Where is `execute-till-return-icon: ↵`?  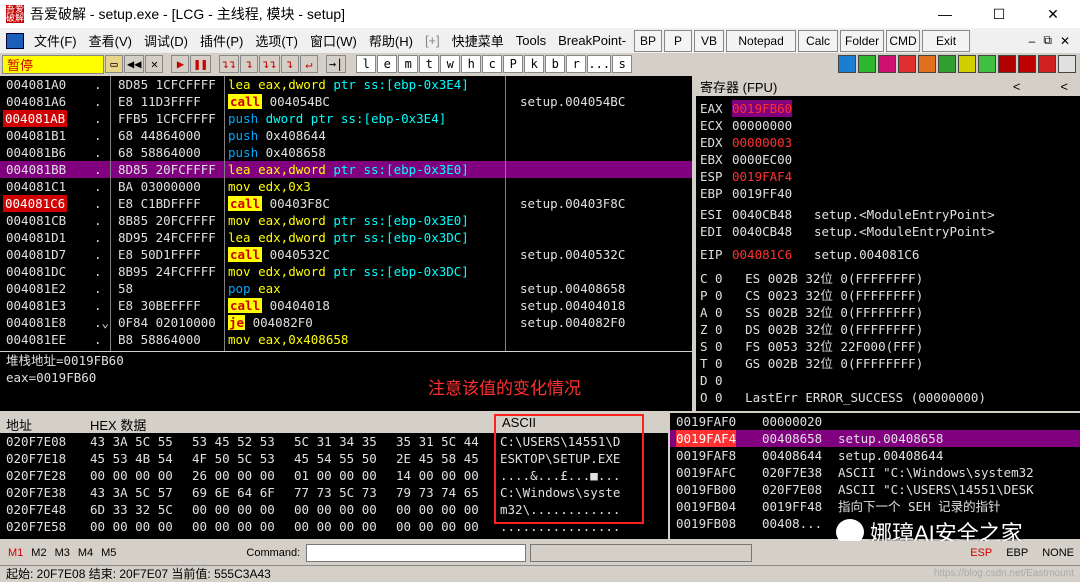 execute-till-return-icon: ↵ is located at coordinates (308, 64).